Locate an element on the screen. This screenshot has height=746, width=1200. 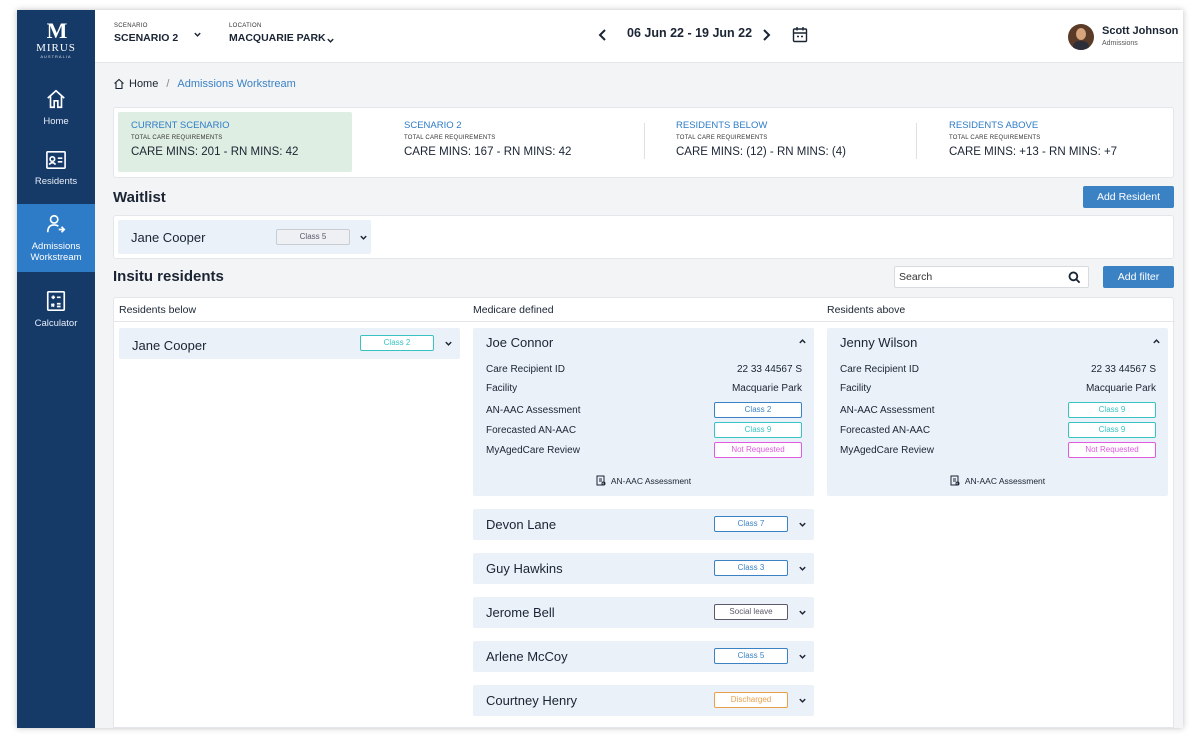
add-filter-button: Add filter is located at coordinates (1138, 277).